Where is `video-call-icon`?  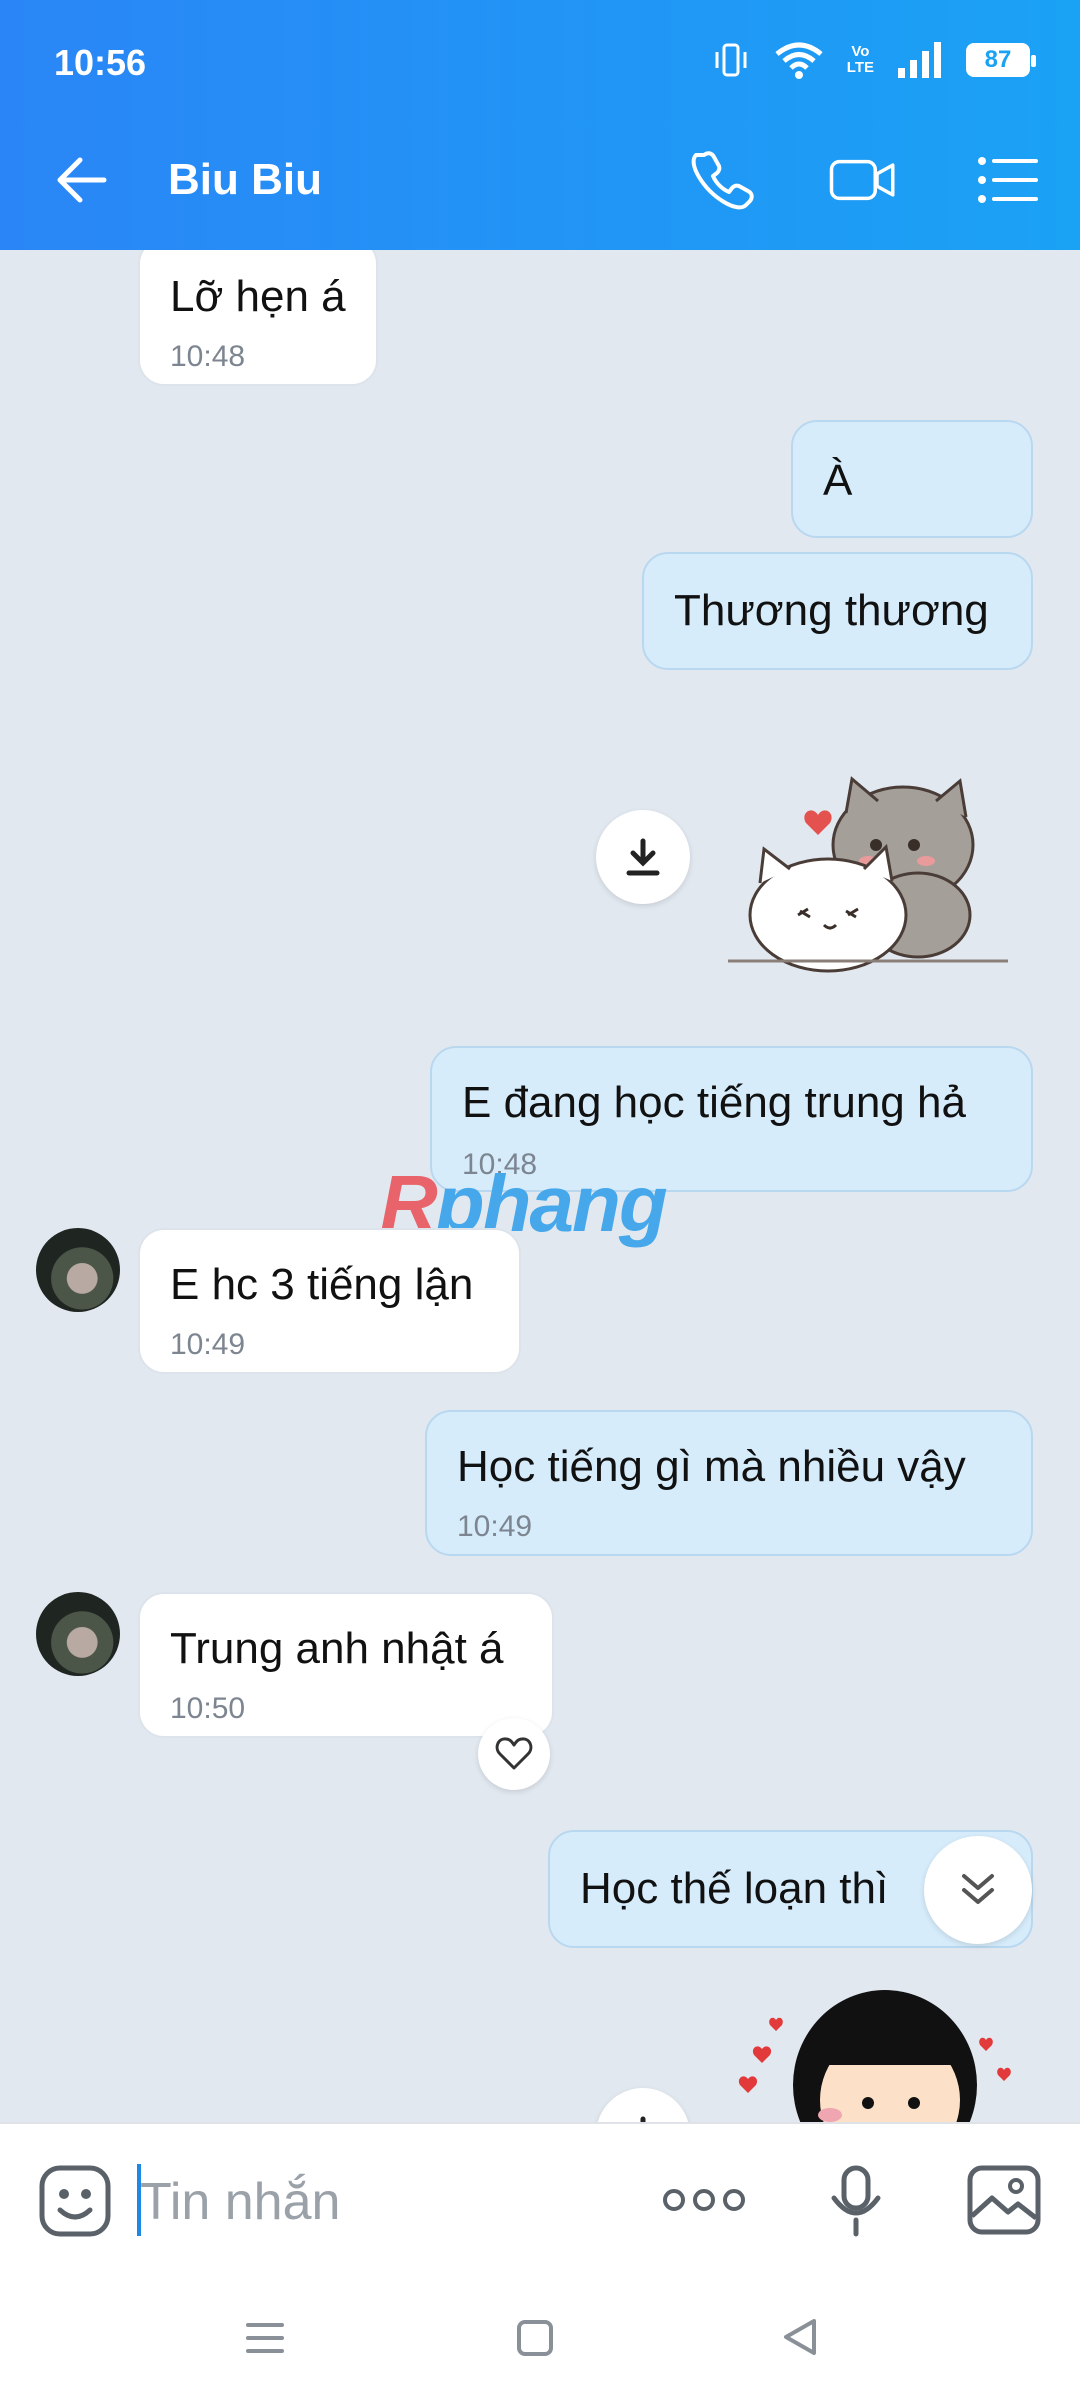
video-call-icon is located at coordinates (863, 180).